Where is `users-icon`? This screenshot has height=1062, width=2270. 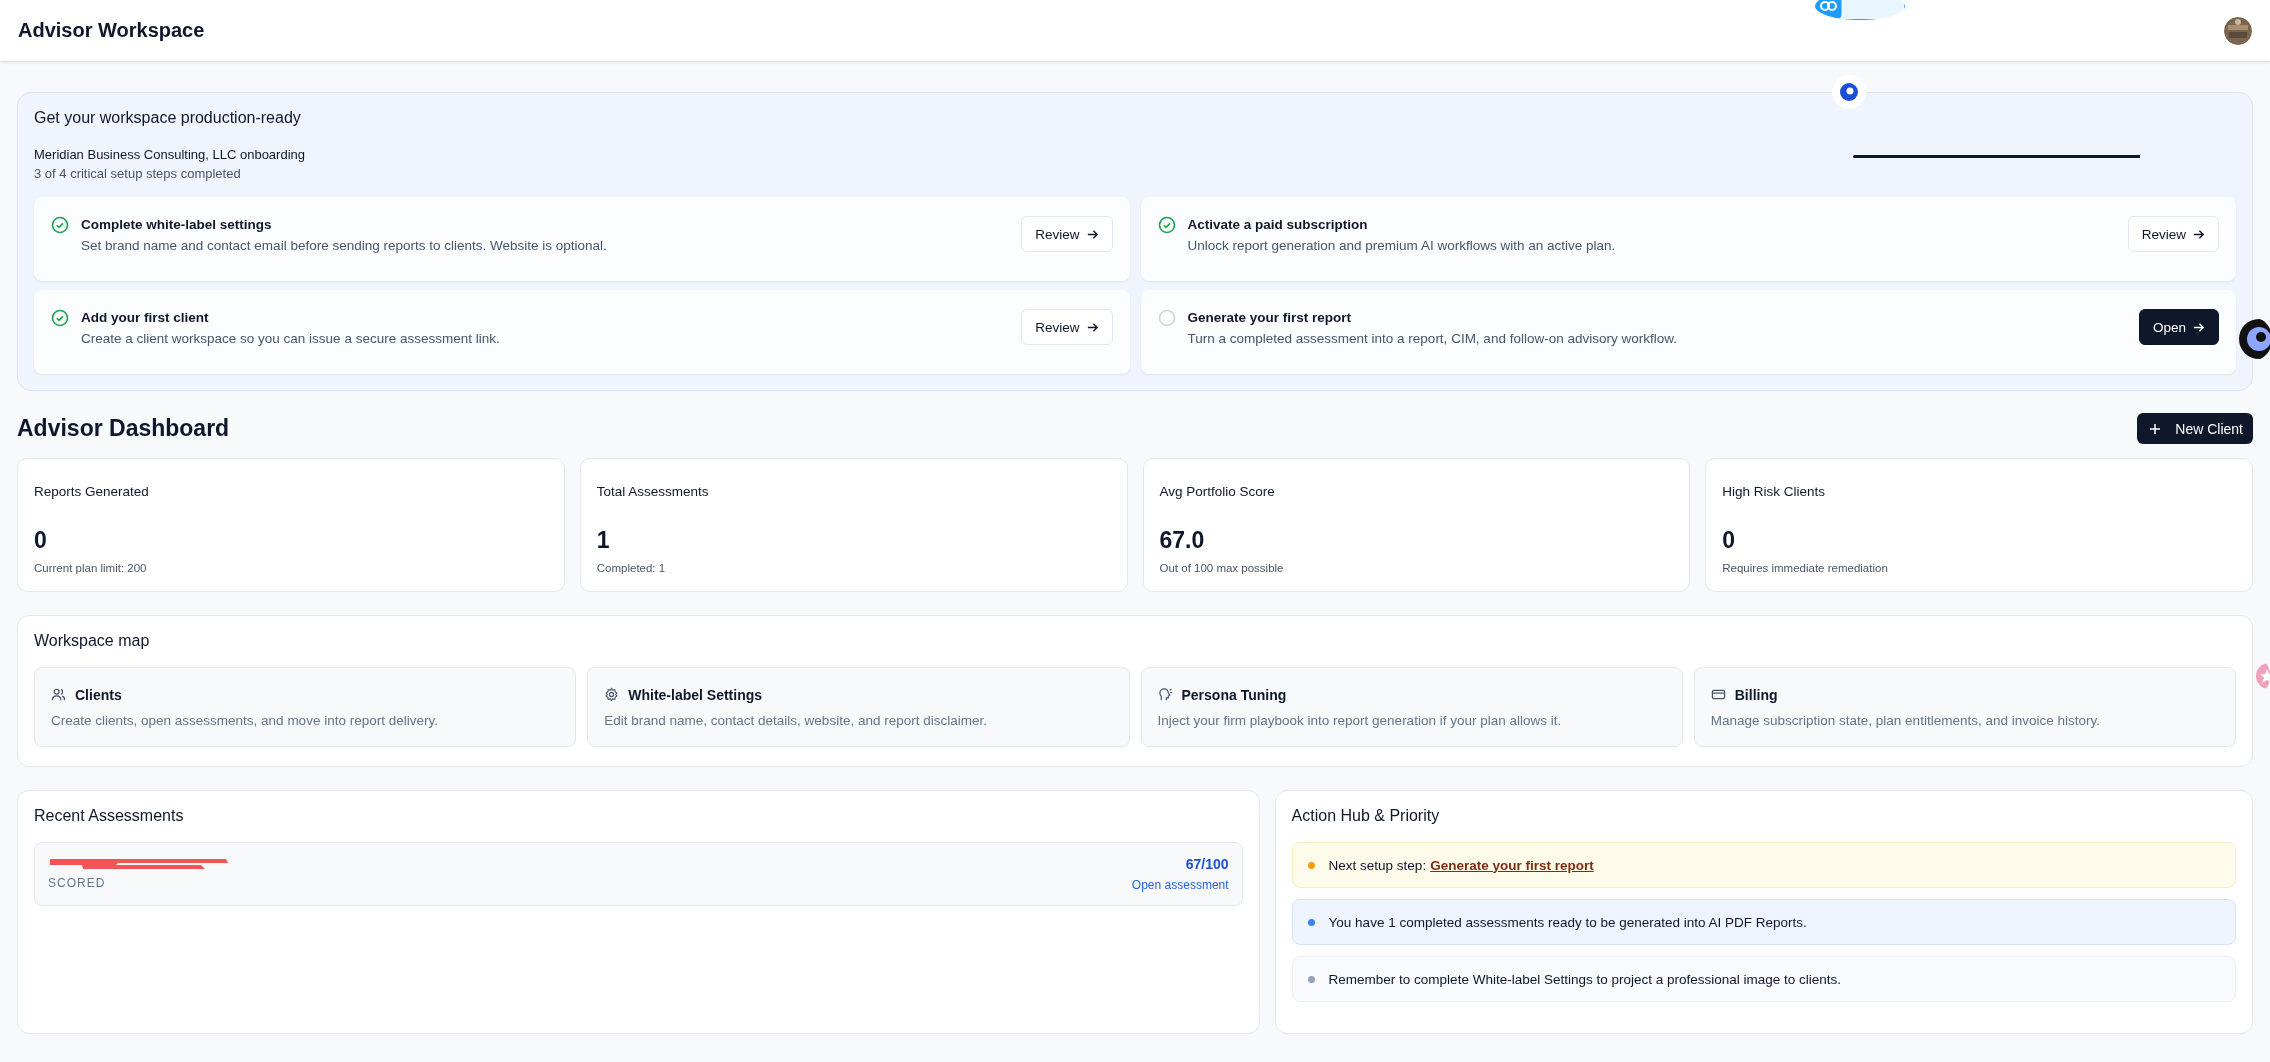 users-icon is located at coordinates (58, 694).